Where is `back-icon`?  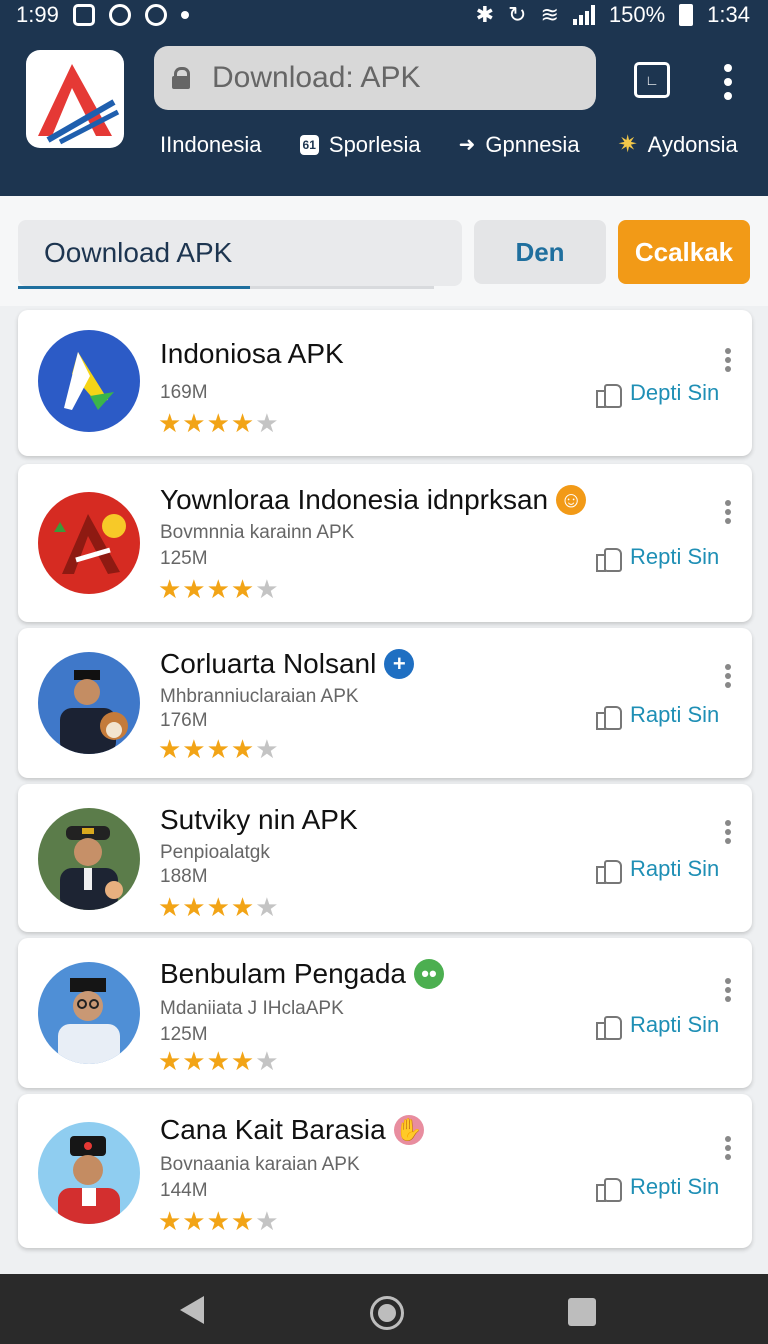
back-icon is located at coordinates (192, 1310).